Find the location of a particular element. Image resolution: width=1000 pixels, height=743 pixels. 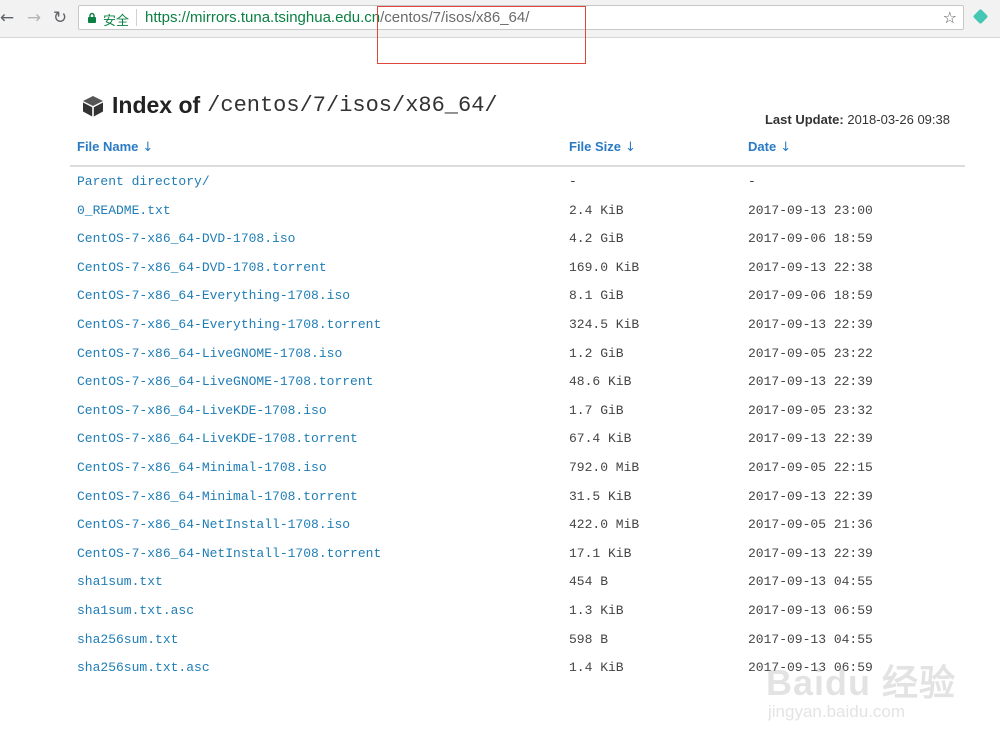

file-date: 2017-09-13 06:59 is located at coordinates (810, 610).